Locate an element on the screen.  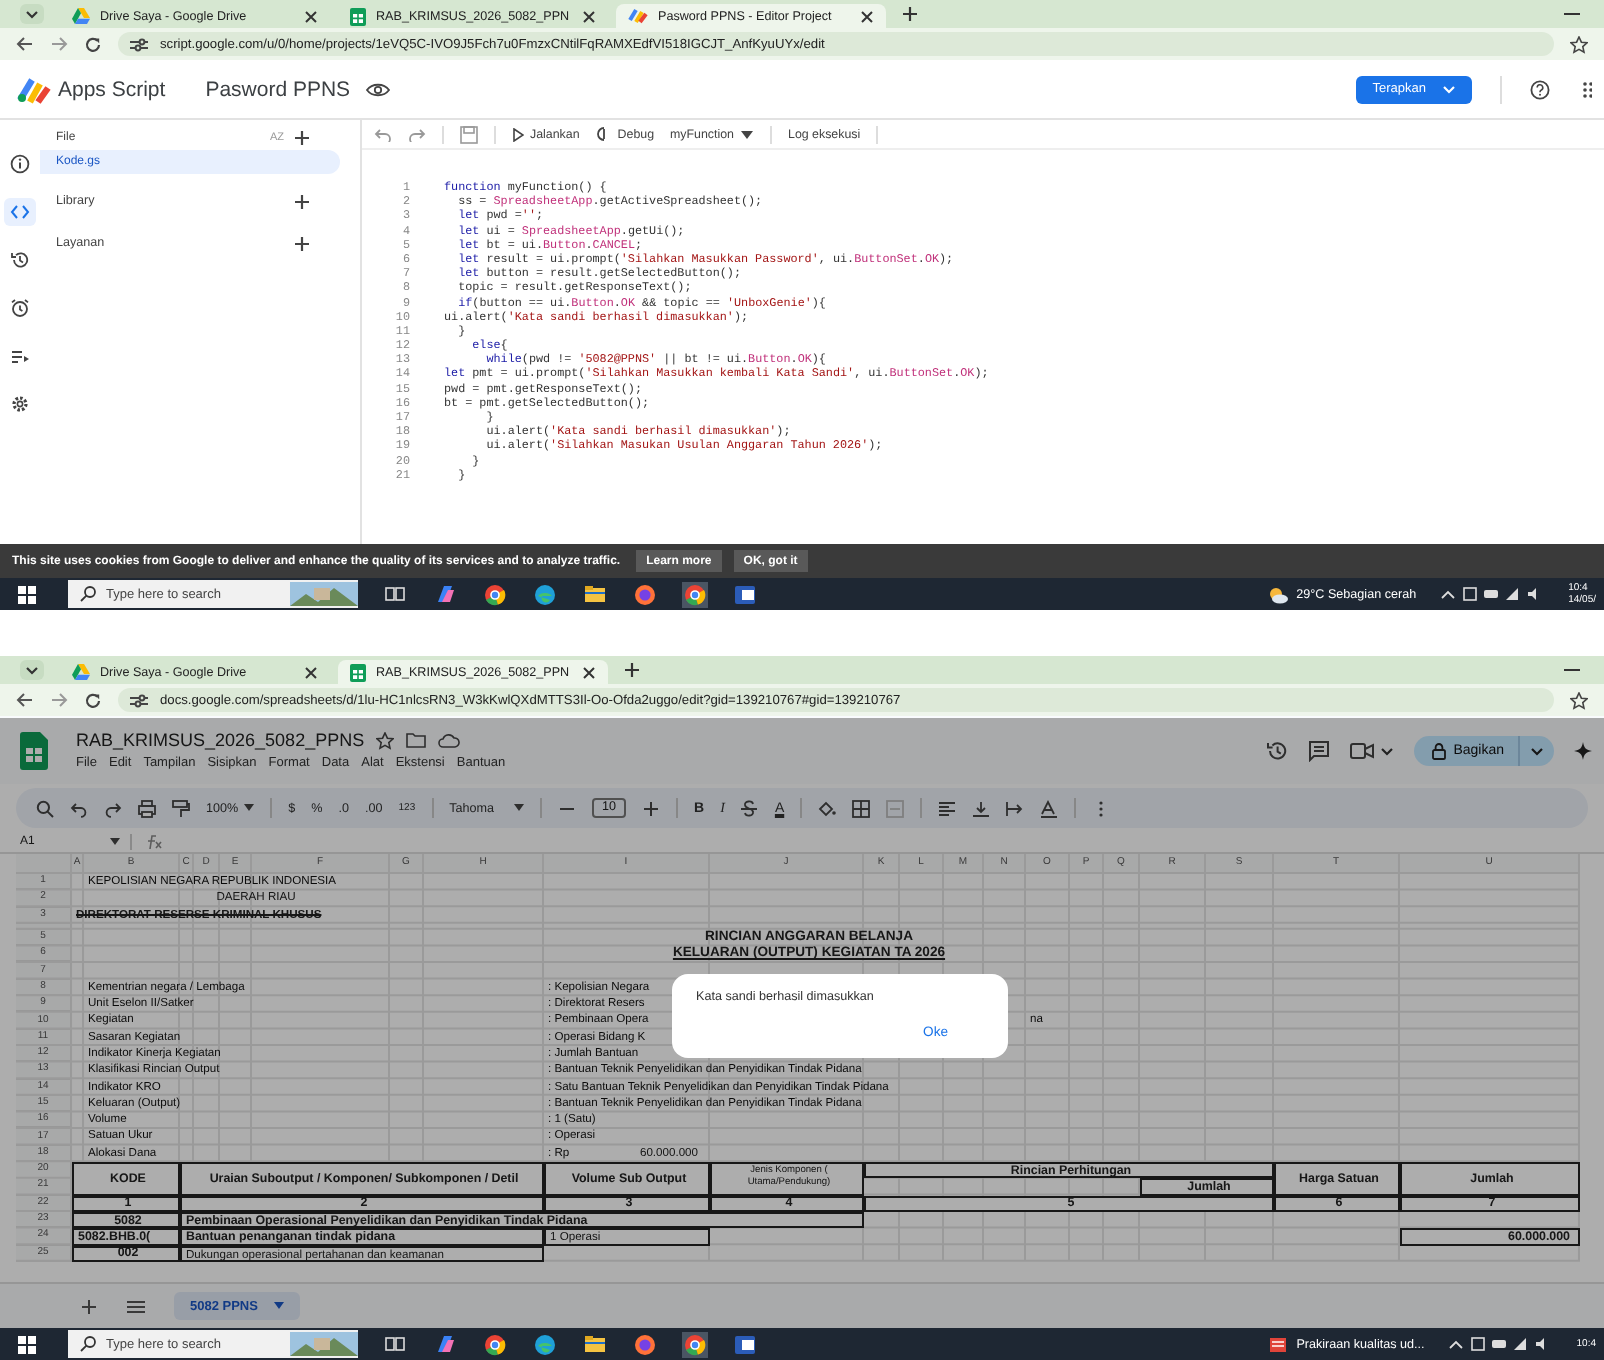
sparkle-icon is located at coordinates (1583, 750).